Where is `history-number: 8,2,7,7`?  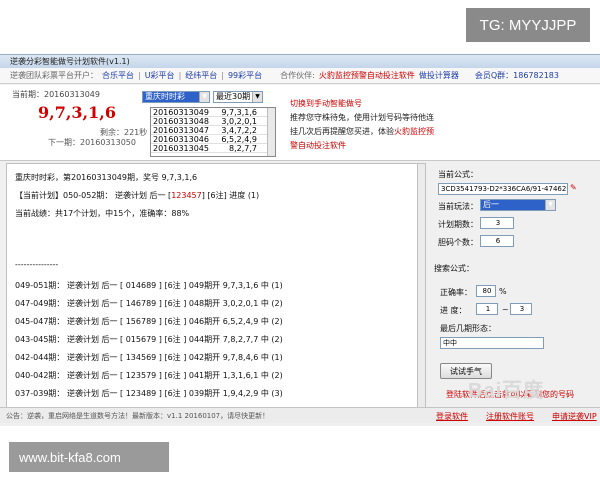
history-number: 8,2,7,7 is located at coordinates (243, 148).